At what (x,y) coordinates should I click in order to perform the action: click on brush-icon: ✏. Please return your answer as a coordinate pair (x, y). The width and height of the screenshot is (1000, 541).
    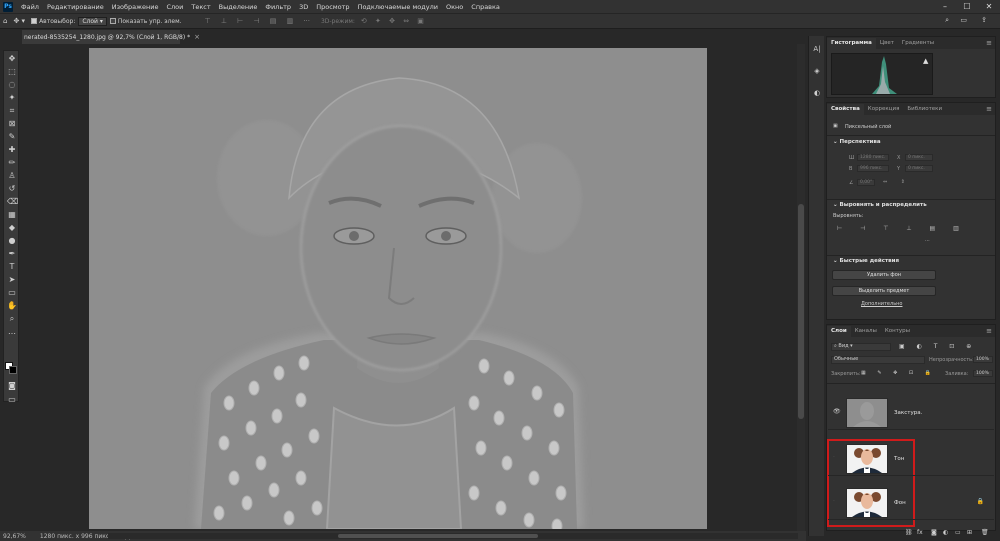
    Looking at the image, I should click on (12, 163).